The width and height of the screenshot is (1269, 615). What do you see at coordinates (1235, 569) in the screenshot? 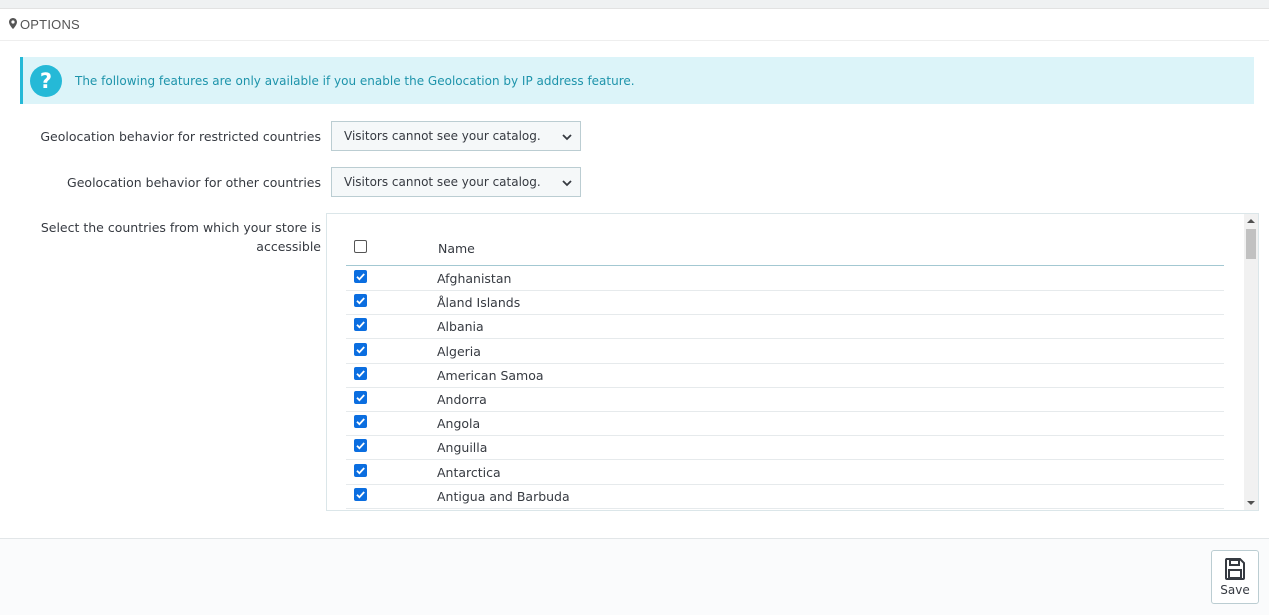
I see `floppy-disk-icon` at bounding box center [1235, 569].